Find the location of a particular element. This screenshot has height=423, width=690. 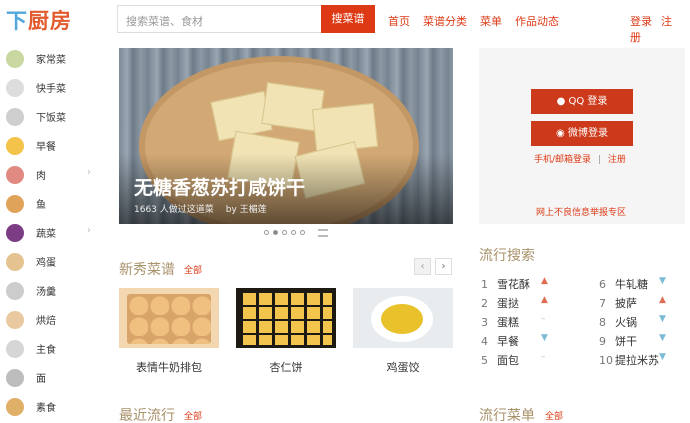

hot-search-rank: 3 is located at coordinates (484, 322).